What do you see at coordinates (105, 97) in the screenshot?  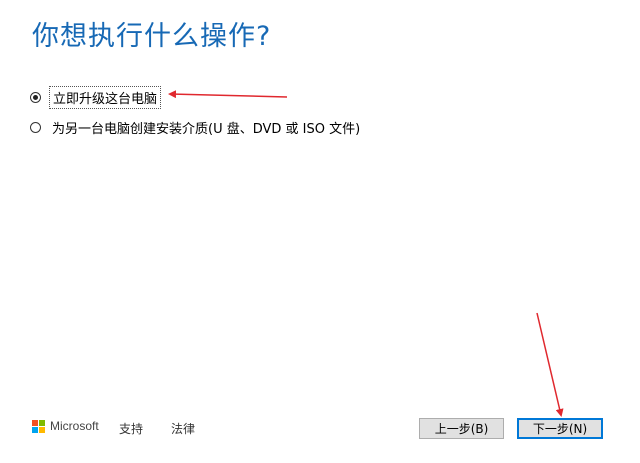 I see `option-upgrade-label: 立即升级这台电脑` at bounding box center [105, 97].